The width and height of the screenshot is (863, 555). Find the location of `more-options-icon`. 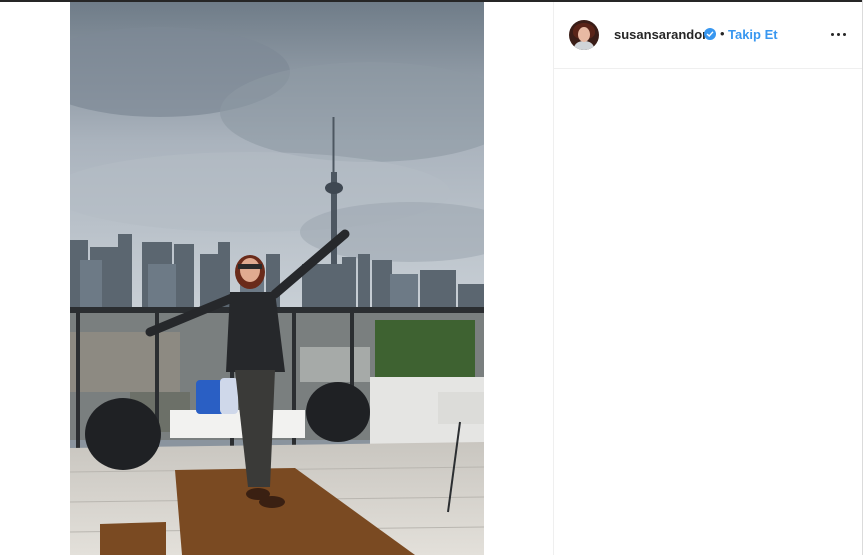

more-options-icon is located at coordinates (839, 34).